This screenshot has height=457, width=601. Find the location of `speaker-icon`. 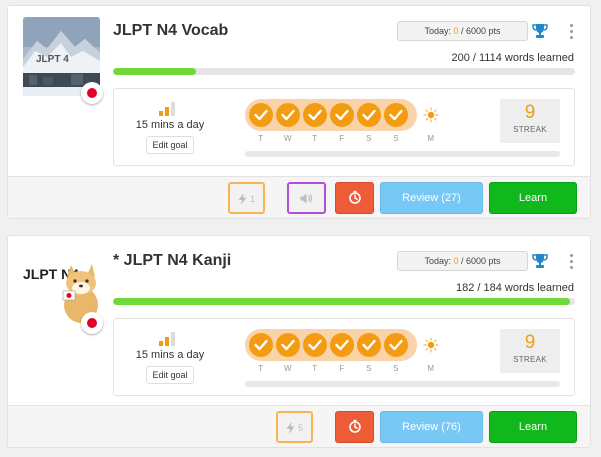

speaker-icon is located at coordinates (306, 198).